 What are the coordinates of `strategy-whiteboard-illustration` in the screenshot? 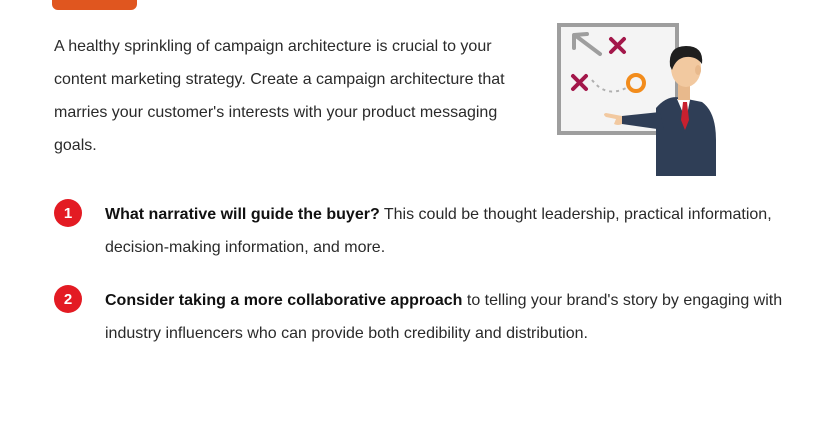 It's located at (637, 98).